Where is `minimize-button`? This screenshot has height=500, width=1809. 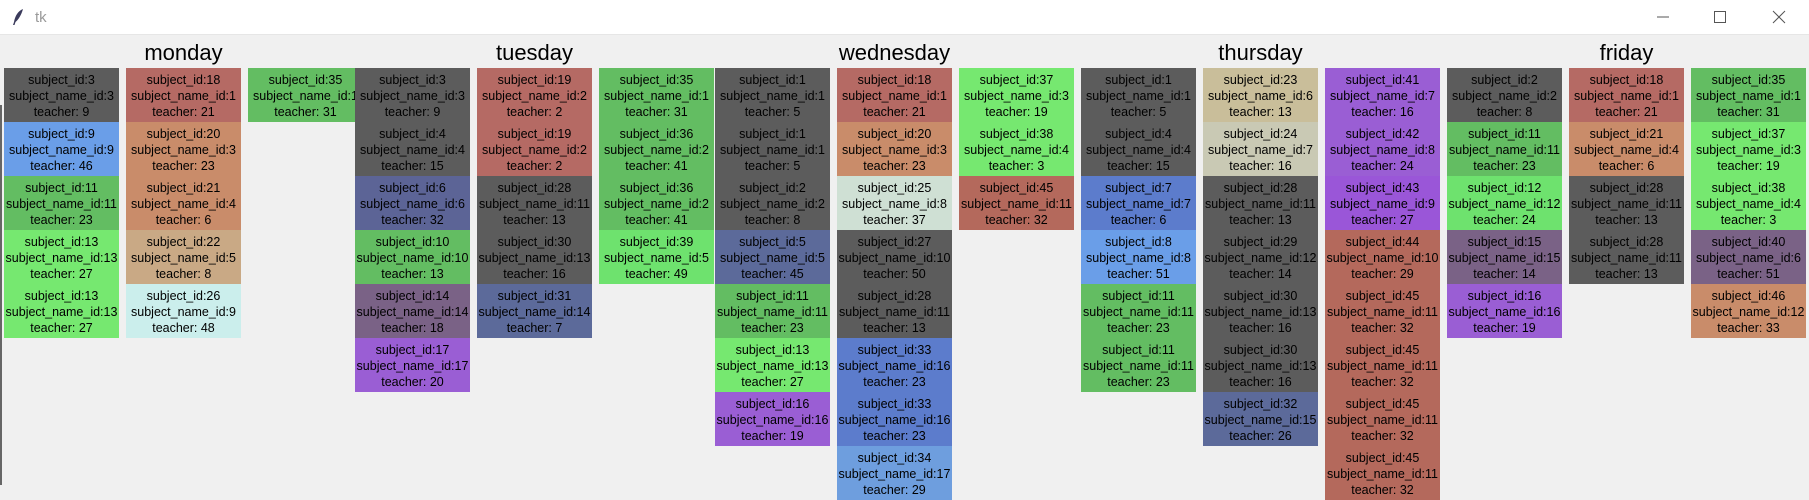 minimize-button is located at coordinates (1663, 17).